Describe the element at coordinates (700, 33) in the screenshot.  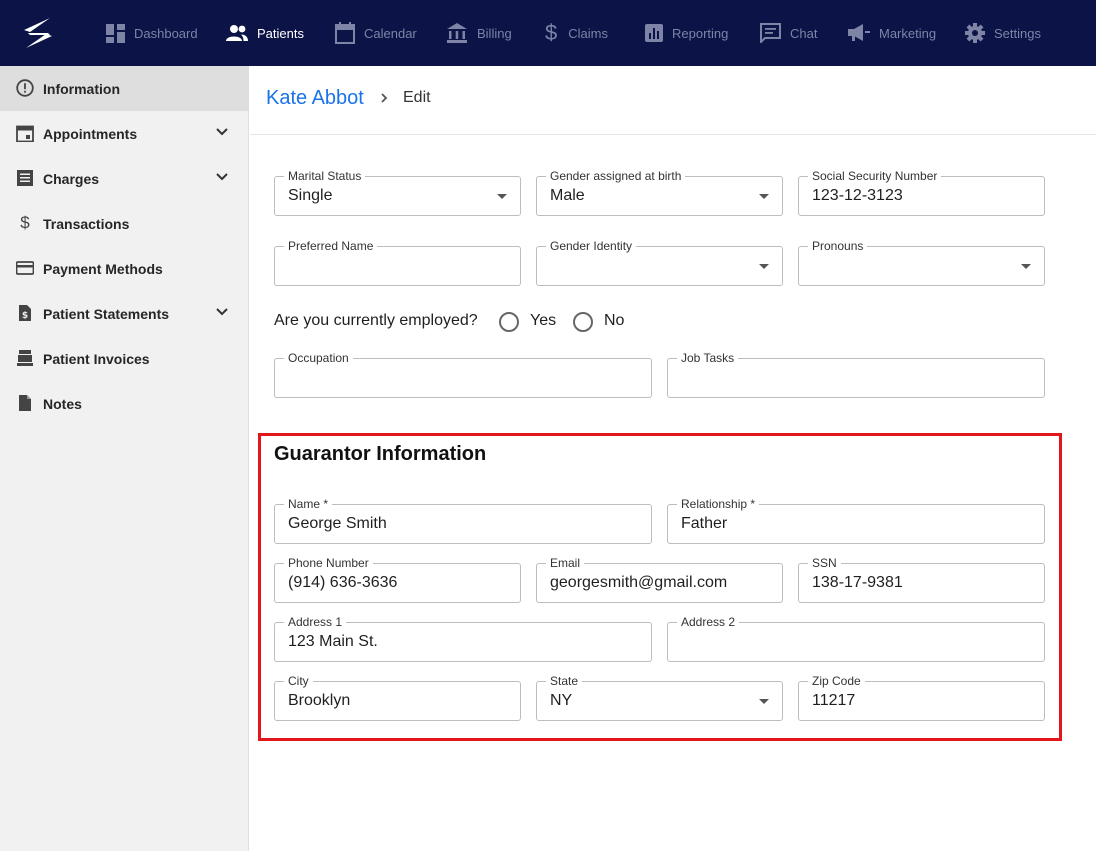
I see `nav-label: Reporting` at that location.